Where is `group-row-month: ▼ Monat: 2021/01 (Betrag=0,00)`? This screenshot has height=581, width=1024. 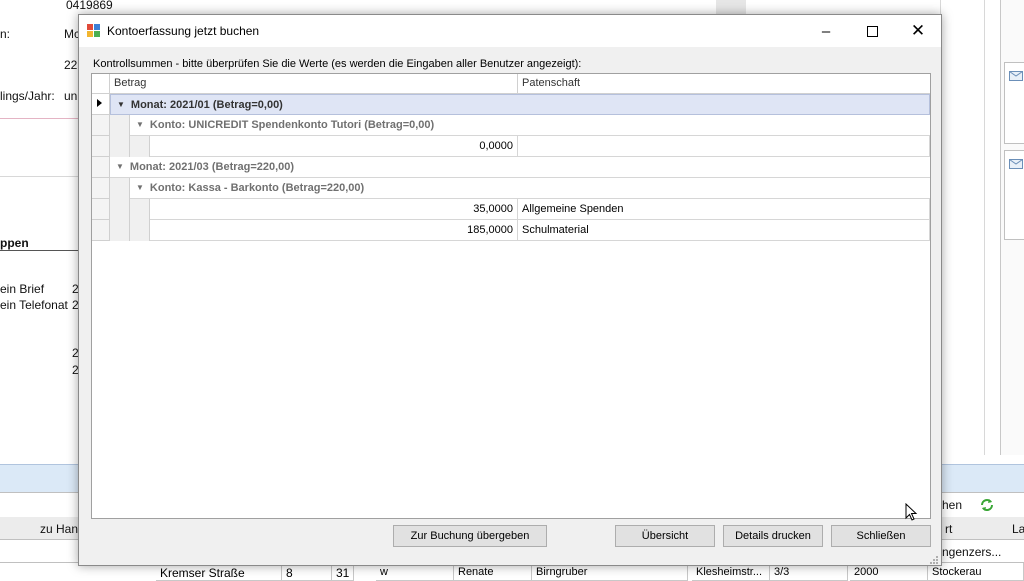 group-row-month: ▼ Monat: 2021/01 (Betrag=0,00) is located at coordinates (520, 104).